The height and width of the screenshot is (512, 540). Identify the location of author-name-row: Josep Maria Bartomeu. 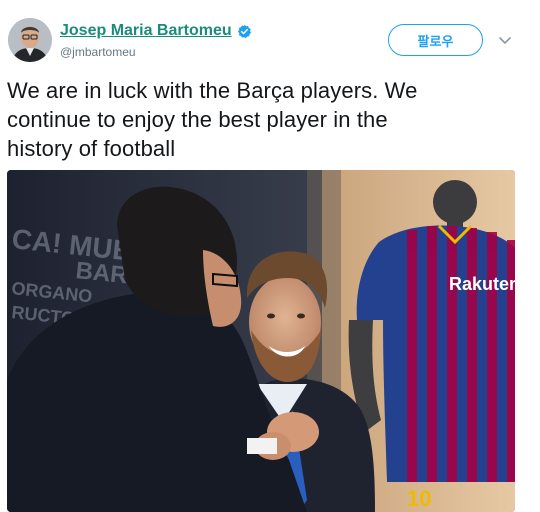
(156, 31).